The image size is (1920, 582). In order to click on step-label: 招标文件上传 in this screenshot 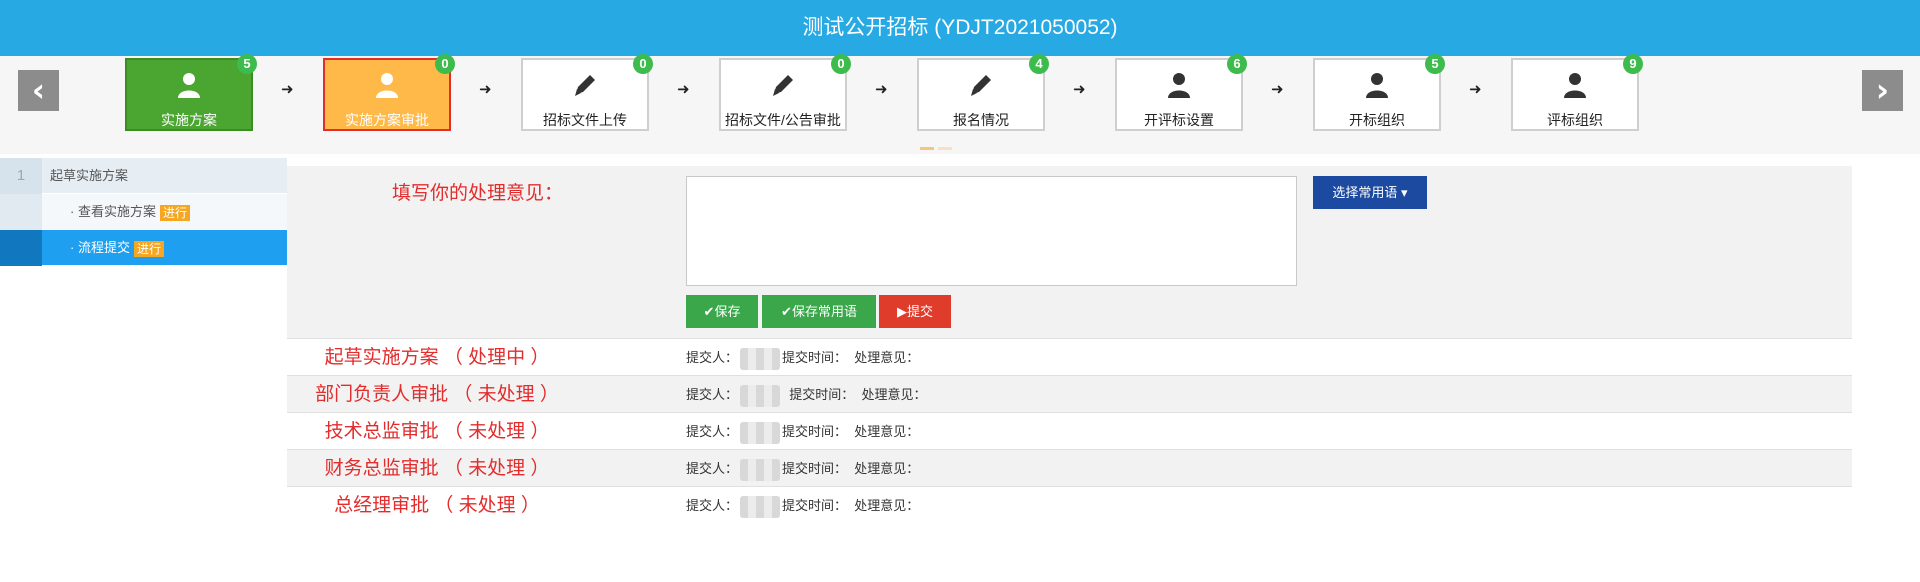, I will do `click(585, 120)`.